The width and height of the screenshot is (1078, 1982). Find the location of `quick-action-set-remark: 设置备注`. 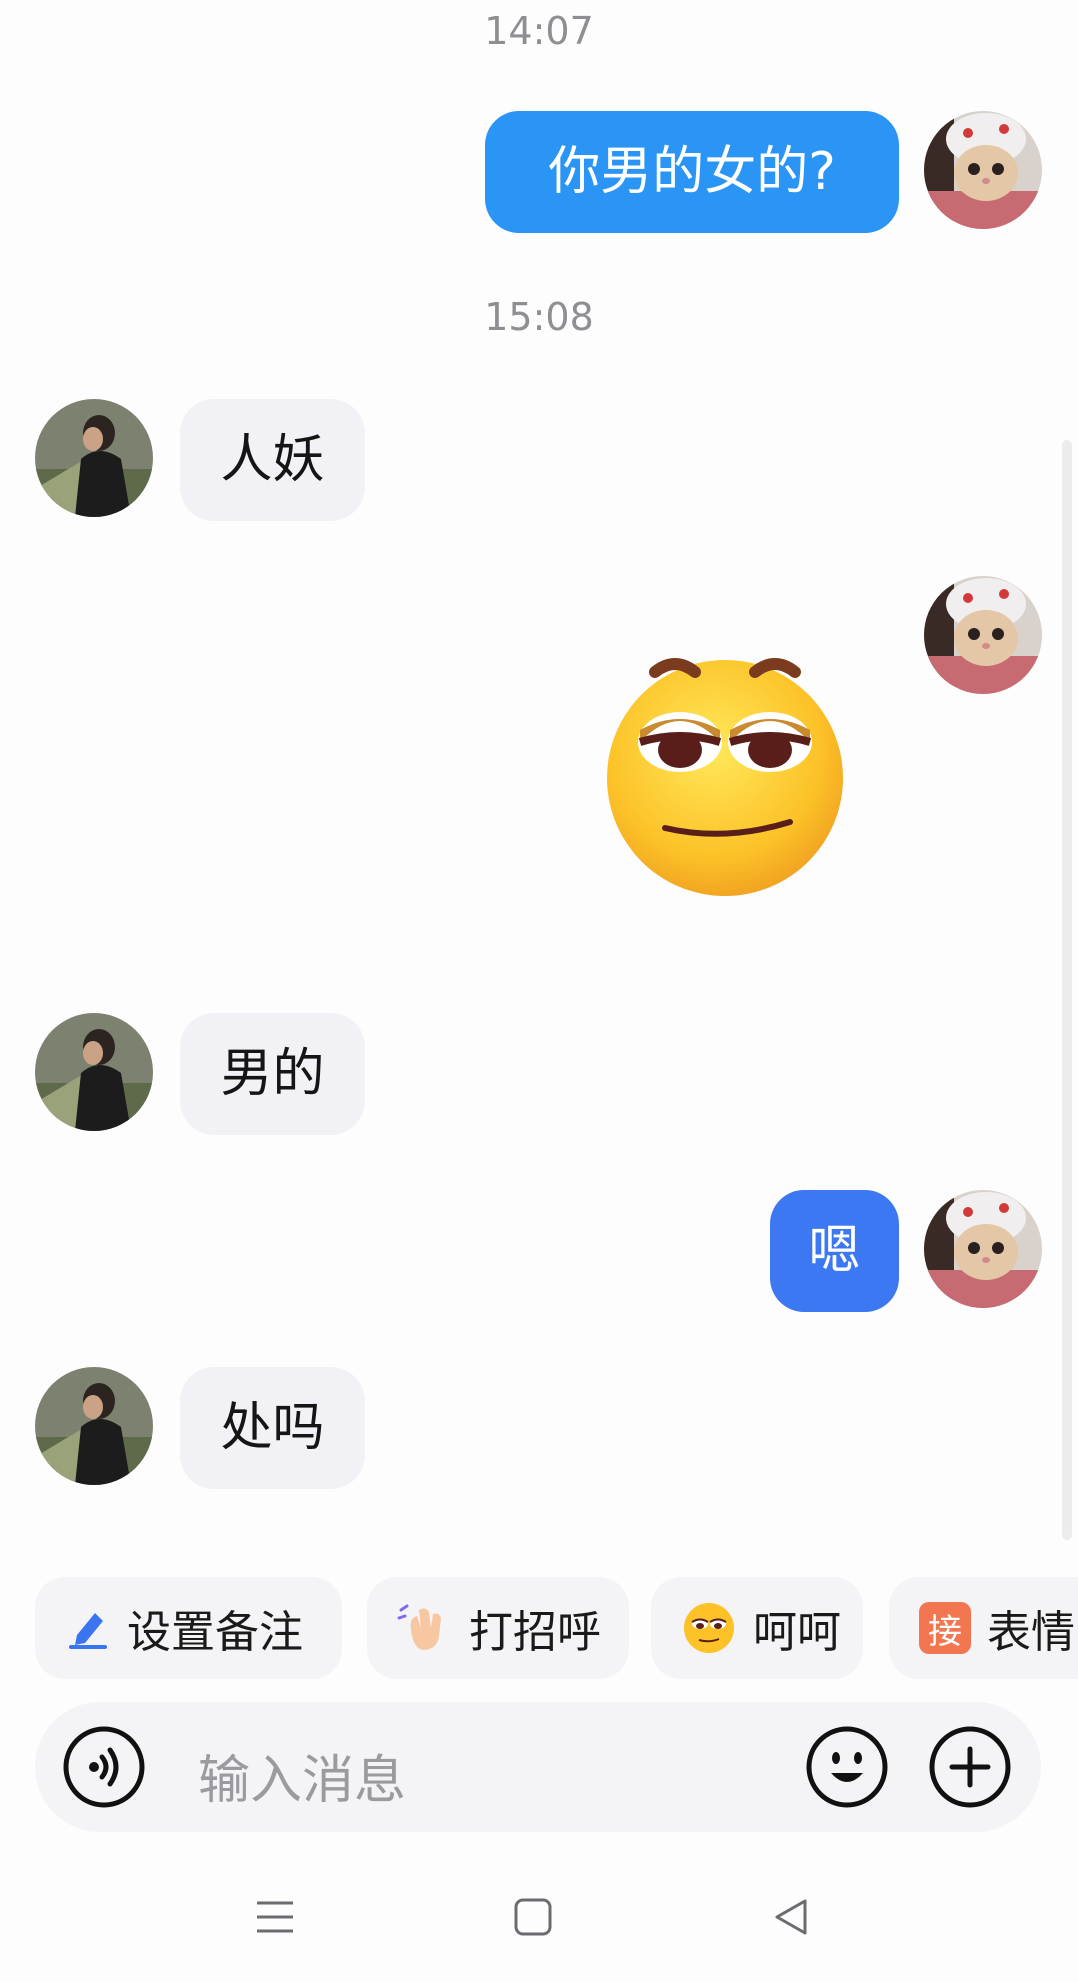

quick-action-set-remark: 设置备注 is located at coordinates (188, 1628).